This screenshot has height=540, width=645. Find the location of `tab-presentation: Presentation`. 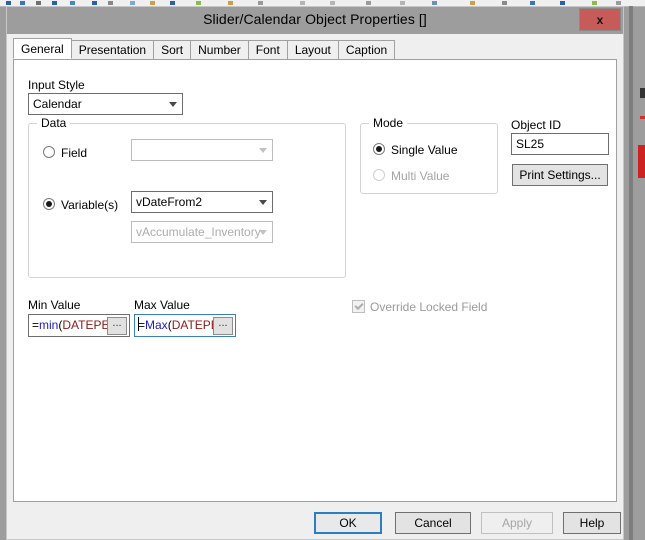

tab-presentation: Presentation is located at coordinates (112, 49).